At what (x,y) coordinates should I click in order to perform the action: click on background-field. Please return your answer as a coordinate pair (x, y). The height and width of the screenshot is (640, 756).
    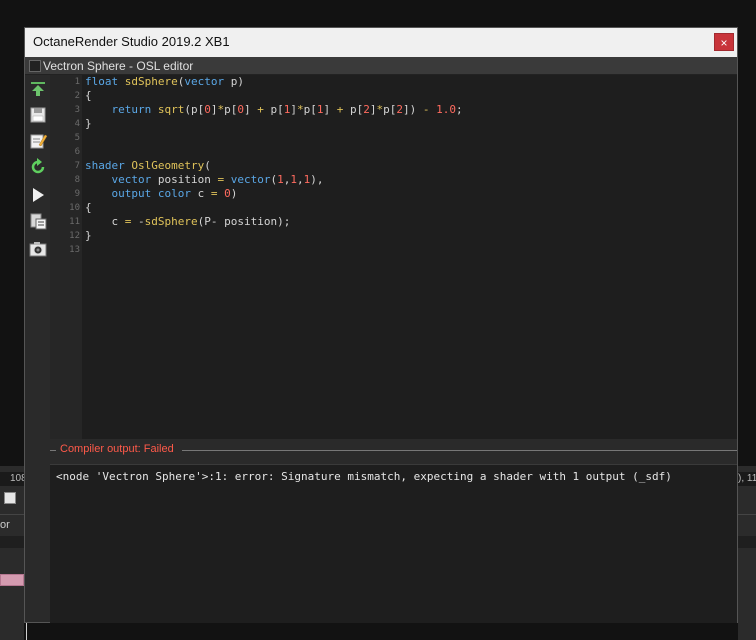
    Looking at the image, I should click on (12, 542).